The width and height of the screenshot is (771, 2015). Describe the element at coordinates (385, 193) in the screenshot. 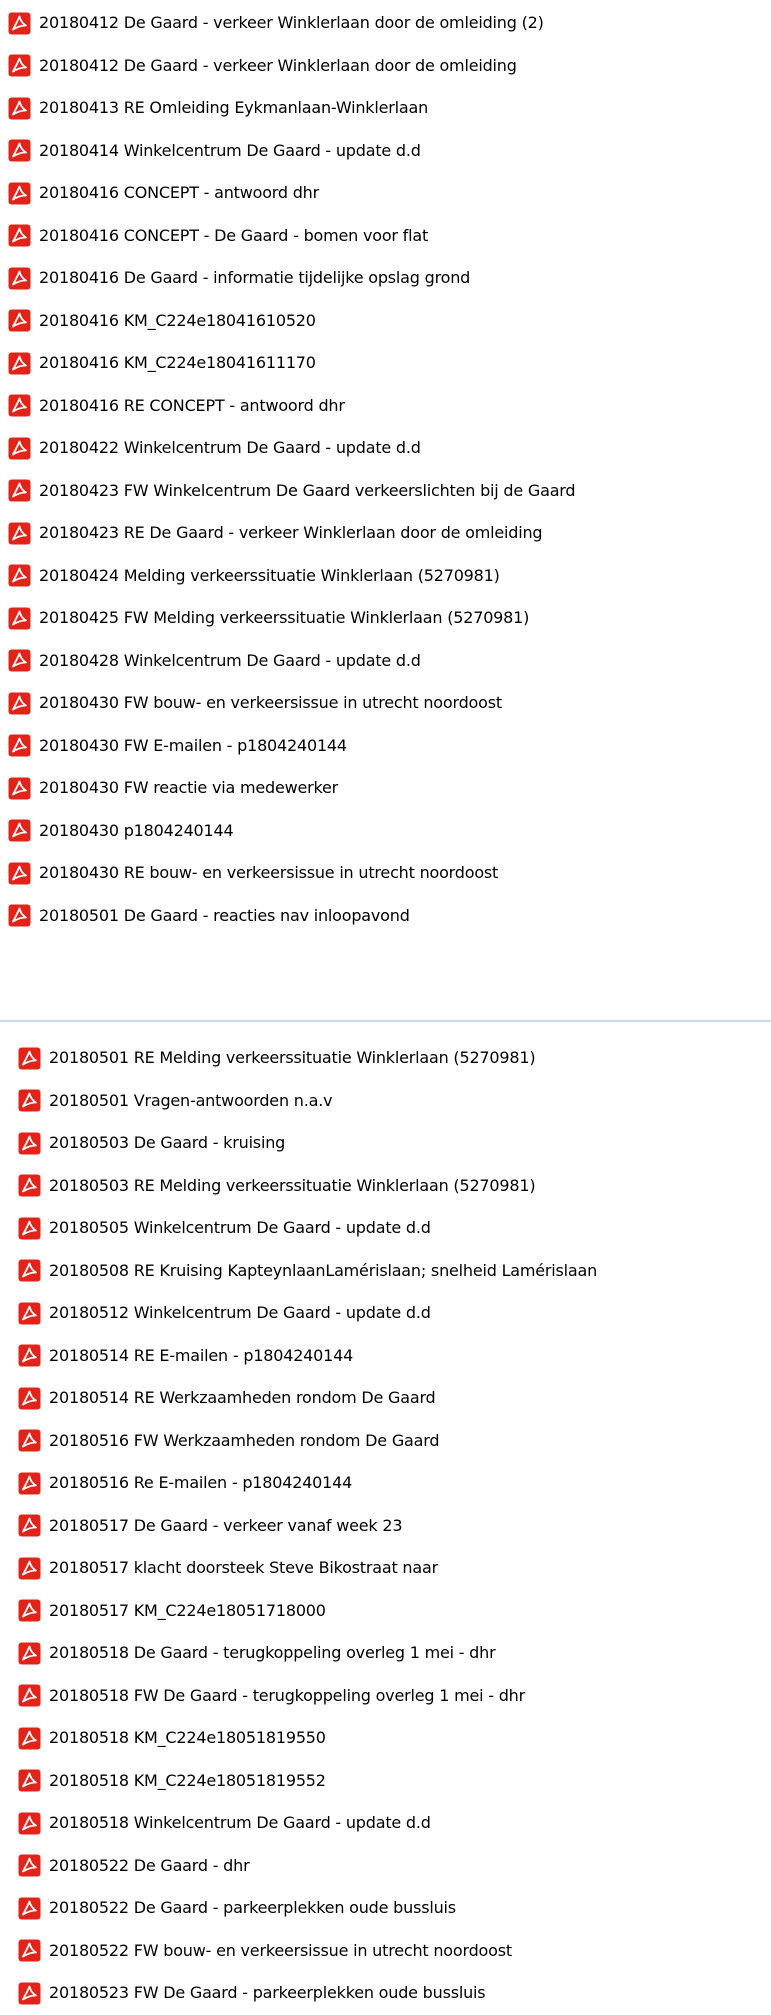

I see `file-list-item: 20180416 CONCEPT - antwoord dhr` at that location.